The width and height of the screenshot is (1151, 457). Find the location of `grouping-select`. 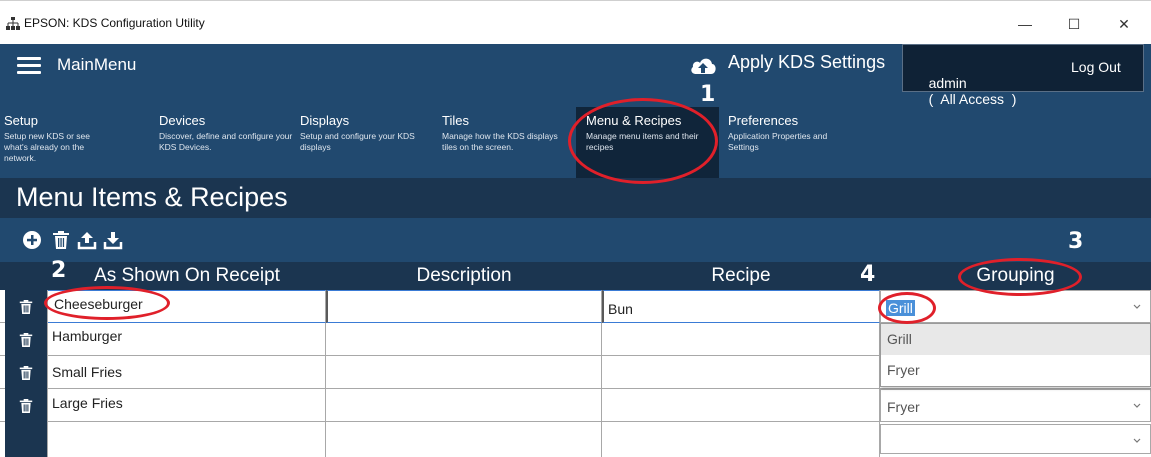

grouping-select is located at coordinates (1015, 439).